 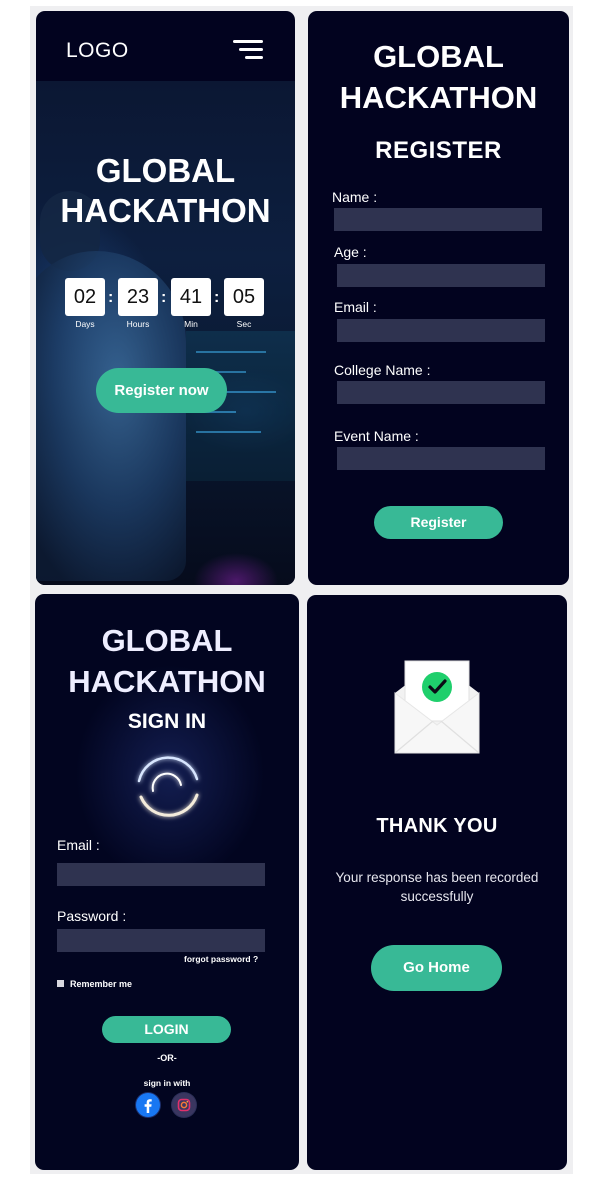 What do you see at coordinates (382, 370) in the screenshot?
I see `college-name-label: College Name :` at bounding box center [382, 370].